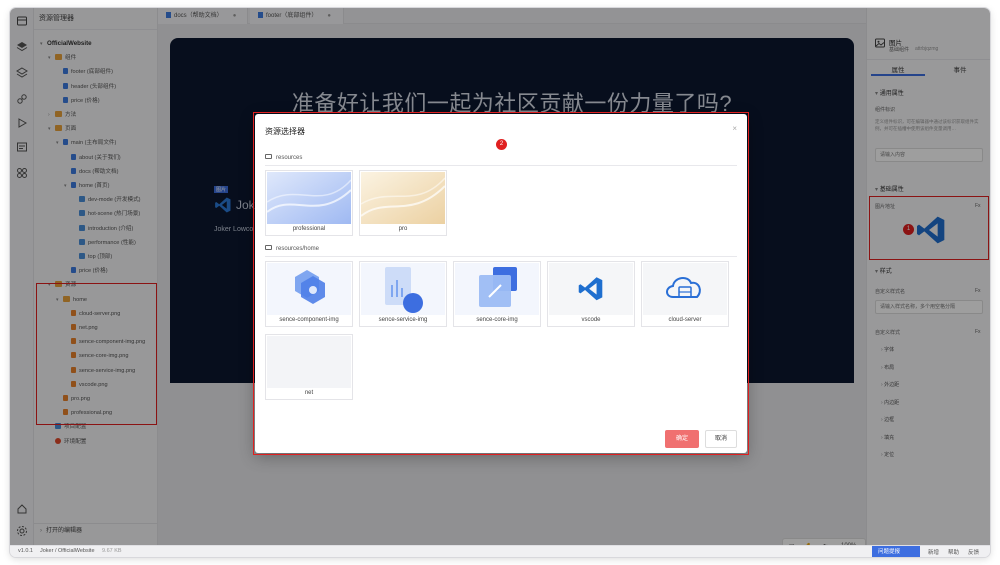 This screenshot has height=565, width=1000. I want to click on statusbar-item-new: 新增, so click(933, 552).